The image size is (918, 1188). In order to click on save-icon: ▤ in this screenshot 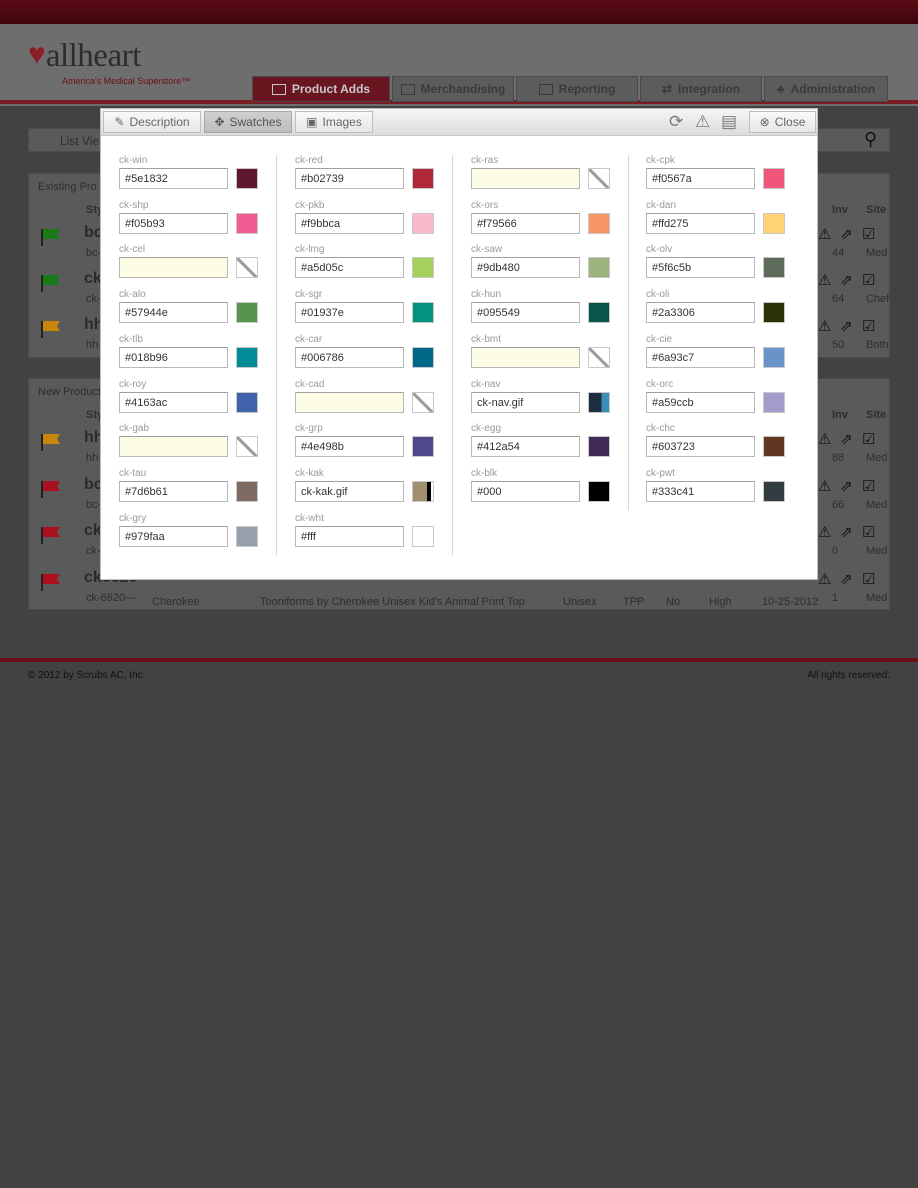, I will do `click(729, 122)`.